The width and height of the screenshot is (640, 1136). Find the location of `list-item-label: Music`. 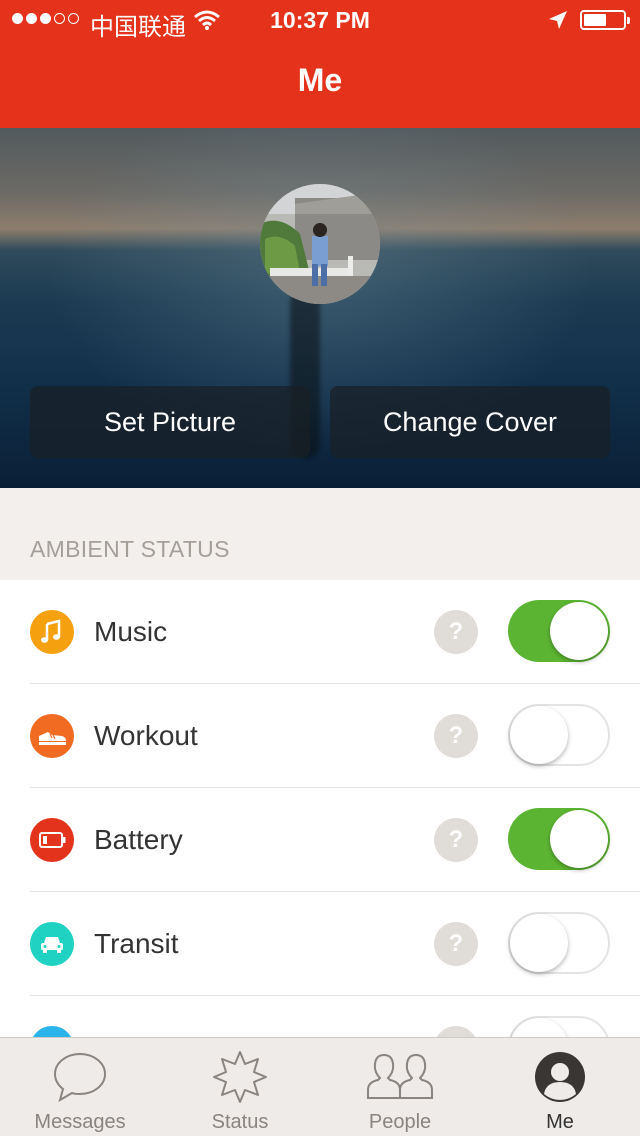

list-item-label: Music is located at coordinates (131, 631).